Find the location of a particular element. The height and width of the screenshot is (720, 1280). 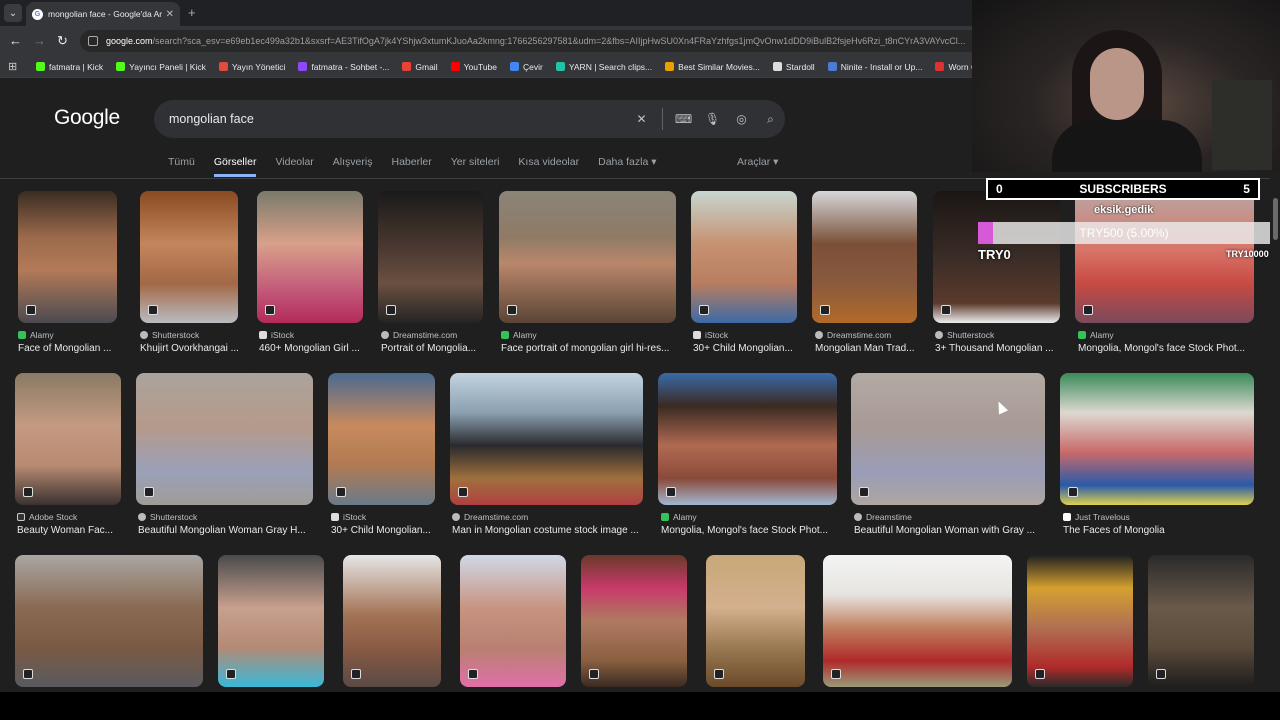

bookmark-item: Gmail is located at coordinates (420, 67).